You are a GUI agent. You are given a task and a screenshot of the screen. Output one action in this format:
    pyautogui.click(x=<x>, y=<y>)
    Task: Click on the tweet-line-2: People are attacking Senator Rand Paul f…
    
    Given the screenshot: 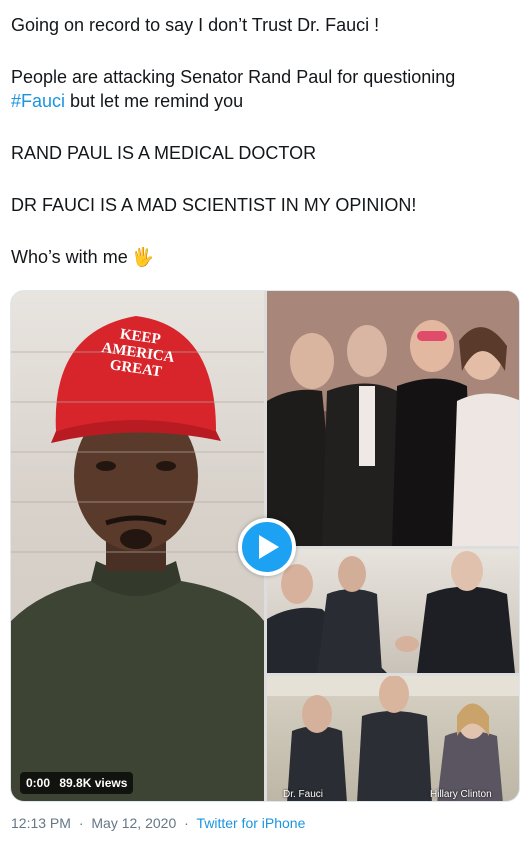 What is the action you would take?
    pyautogui.click(x=233, y=77)
    